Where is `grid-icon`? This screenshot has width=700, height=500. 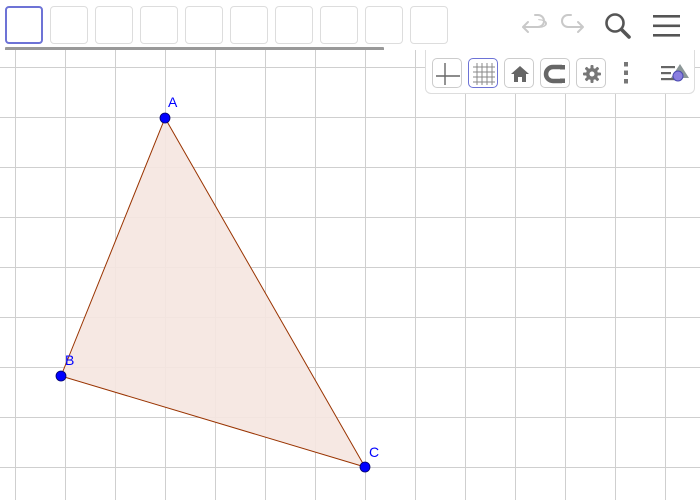 grid-icon is located at coordinates (484, 74).